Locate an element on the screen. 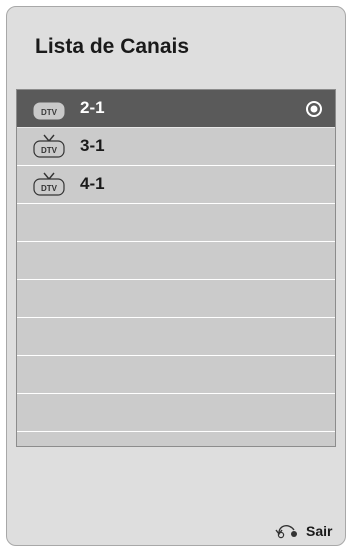 This screenshot has width=357, height=557. channel-row-2-1: DTV 2-1 is located at coordinates (176, 109).